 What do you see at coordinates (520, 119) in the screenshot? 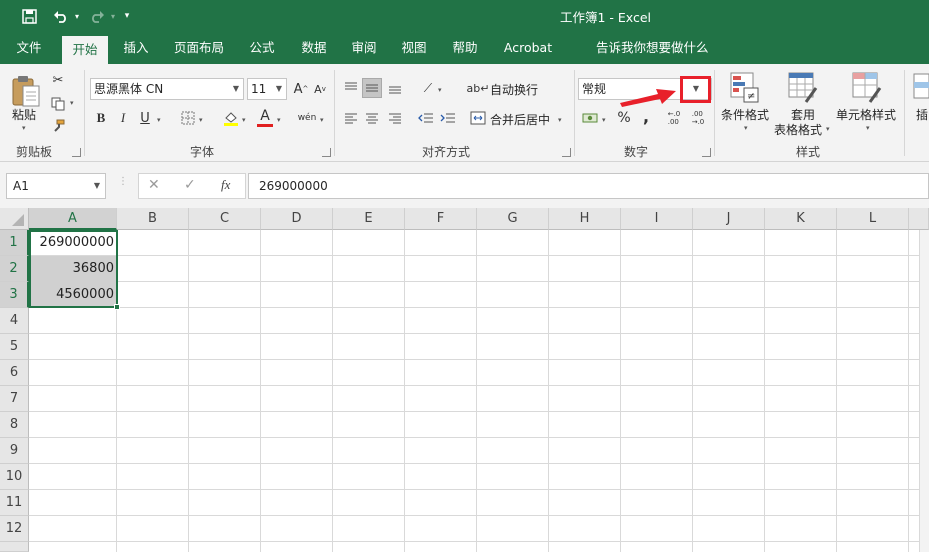
I see `merge-center-button: 合并后居中` at bounding box center [520, 119].